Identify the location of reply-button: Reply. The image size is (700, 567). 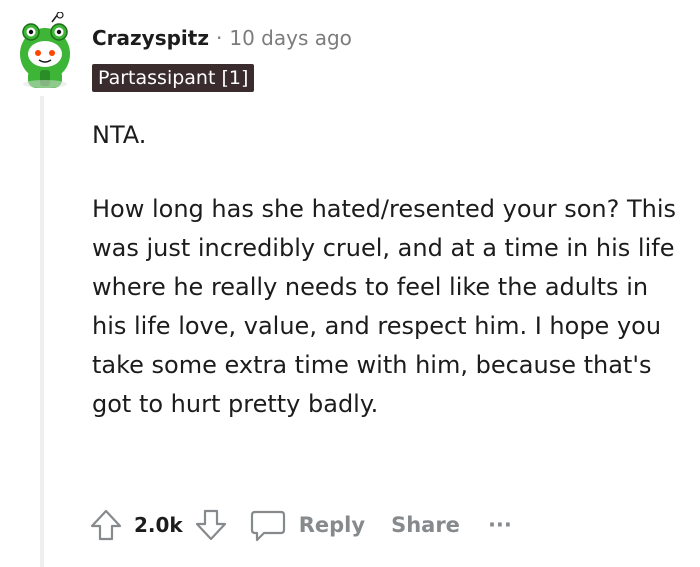
(307, 525).